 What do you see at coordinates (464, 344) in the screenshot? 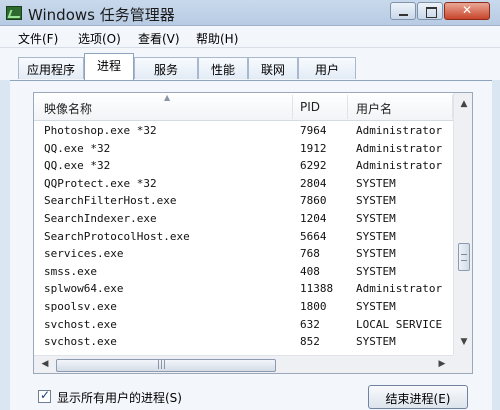
I see `scroll-down-icon: ▼` at bounding box center [464, 344].